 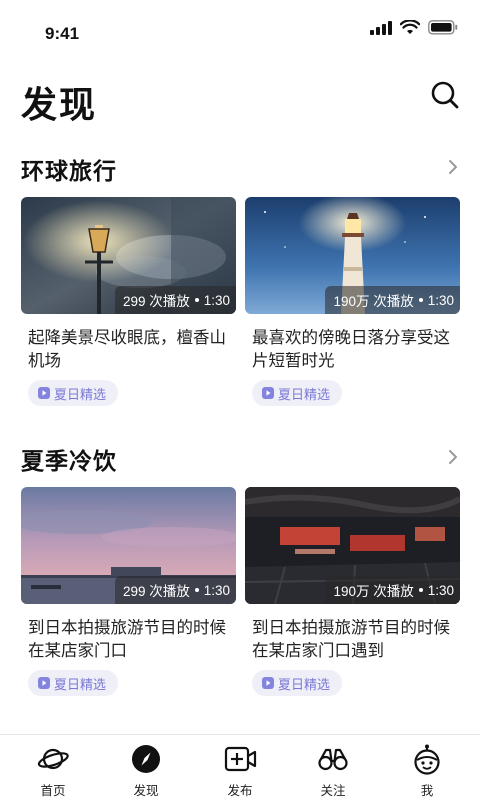 I want to click on compass-icon, so click(x=146, y=759).